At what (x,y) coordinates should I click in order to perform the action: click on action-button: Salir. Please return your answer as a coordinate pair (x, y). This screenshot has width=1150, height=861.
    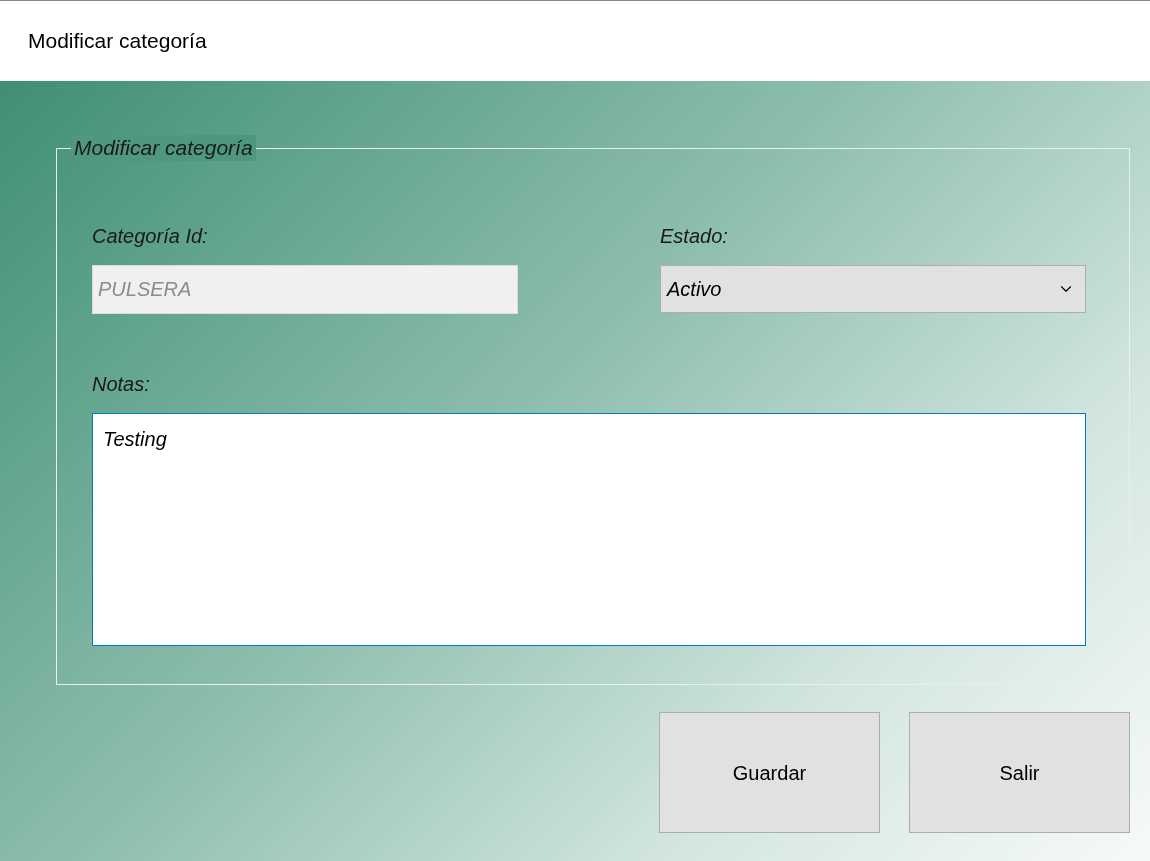
    Looking at the image, I should click on (1019, 772).